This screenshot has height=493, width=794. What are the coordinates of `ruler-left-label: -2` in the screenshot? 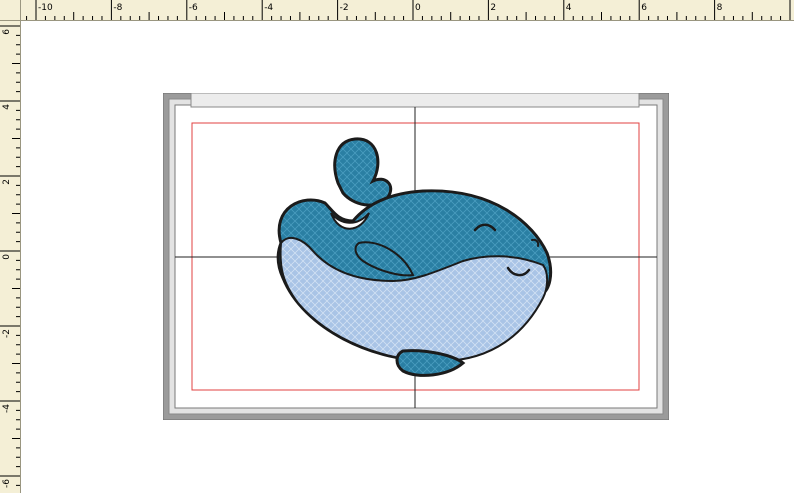 It's located at (7, 333).